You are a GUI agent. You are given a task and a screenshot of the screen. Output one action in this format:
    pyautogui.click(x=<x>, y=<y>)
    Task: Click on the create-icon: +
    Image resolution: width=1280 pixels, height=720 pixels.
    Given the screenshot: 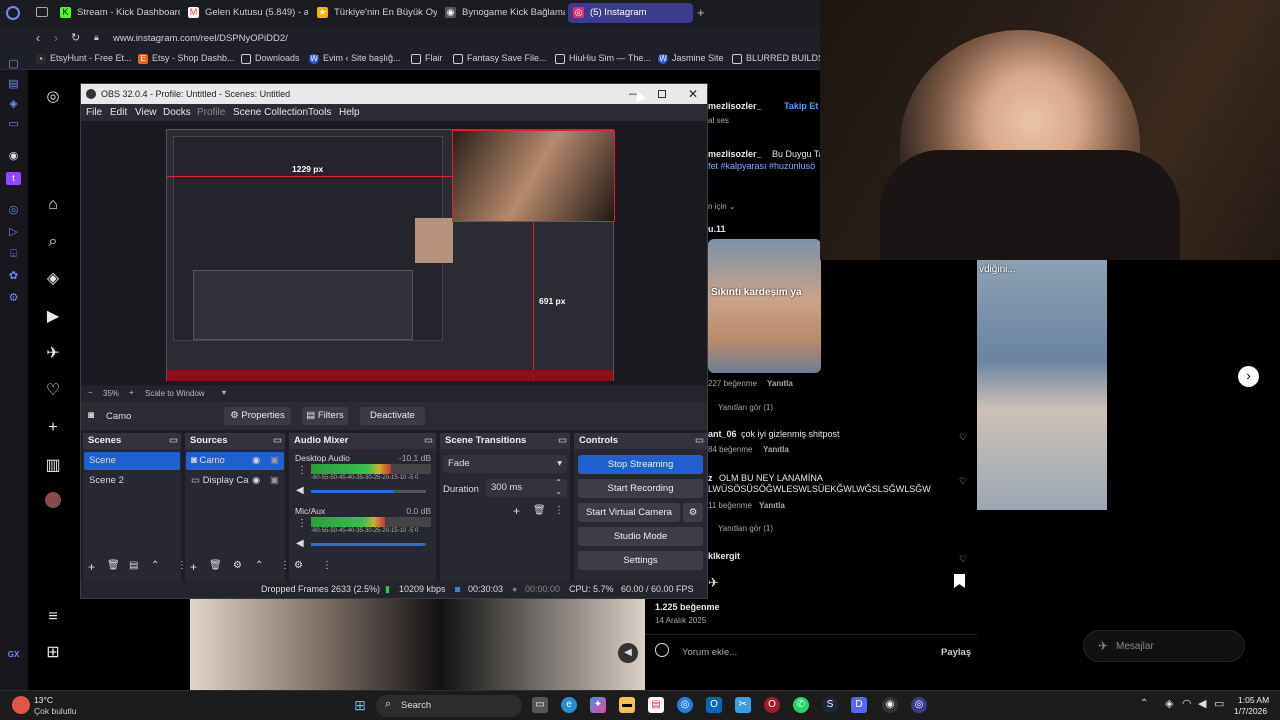 What is the action you would take?
    pyautogui.click(x=53, y=428)
    